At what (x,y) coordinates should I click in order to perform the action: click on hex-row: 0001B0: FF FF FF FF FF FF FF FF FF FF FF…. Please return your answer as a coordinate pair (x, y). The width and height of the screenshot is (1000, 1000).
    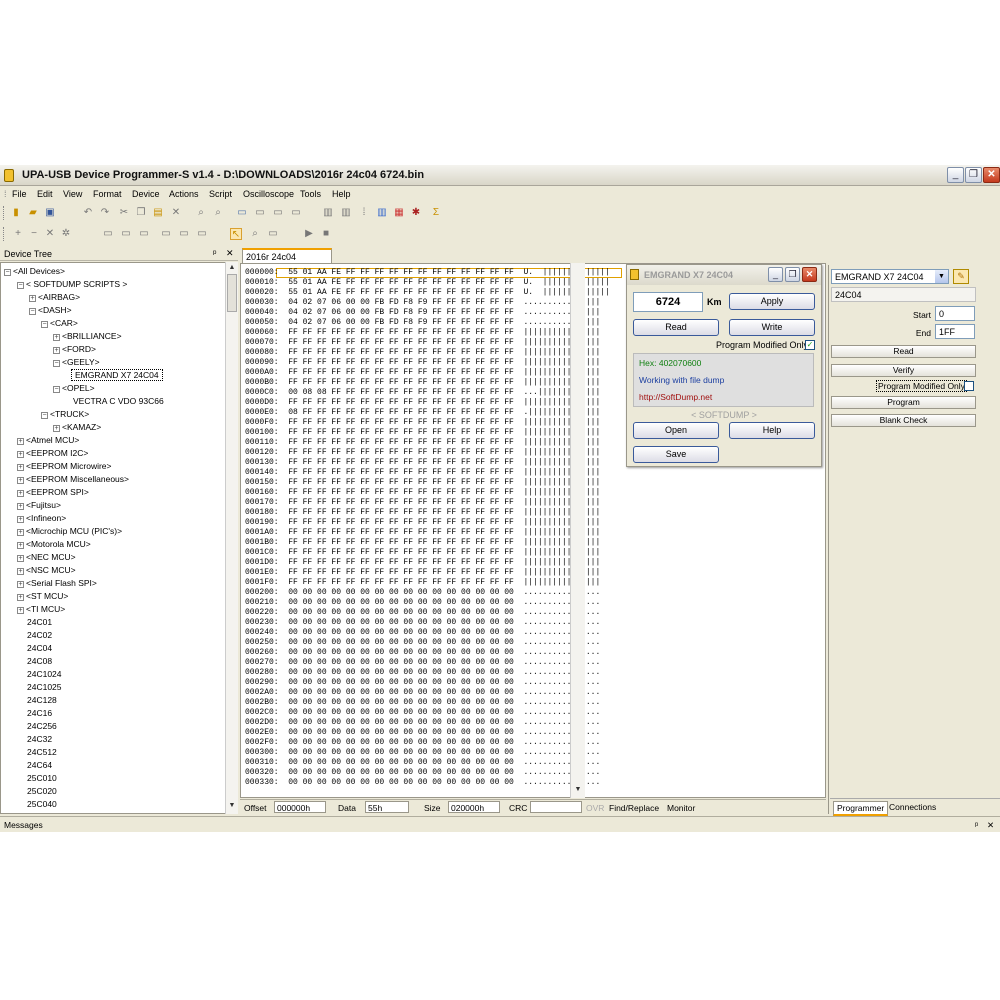
    Looking at the image, I should click on (427, 543).